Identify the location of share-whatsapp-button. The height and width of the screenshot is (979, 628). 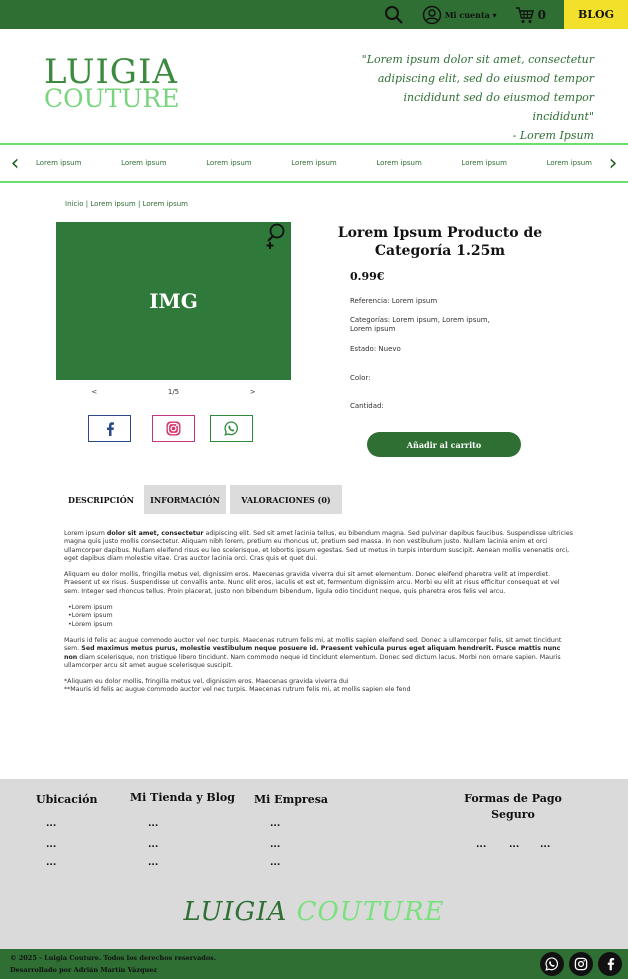
(231, 428).